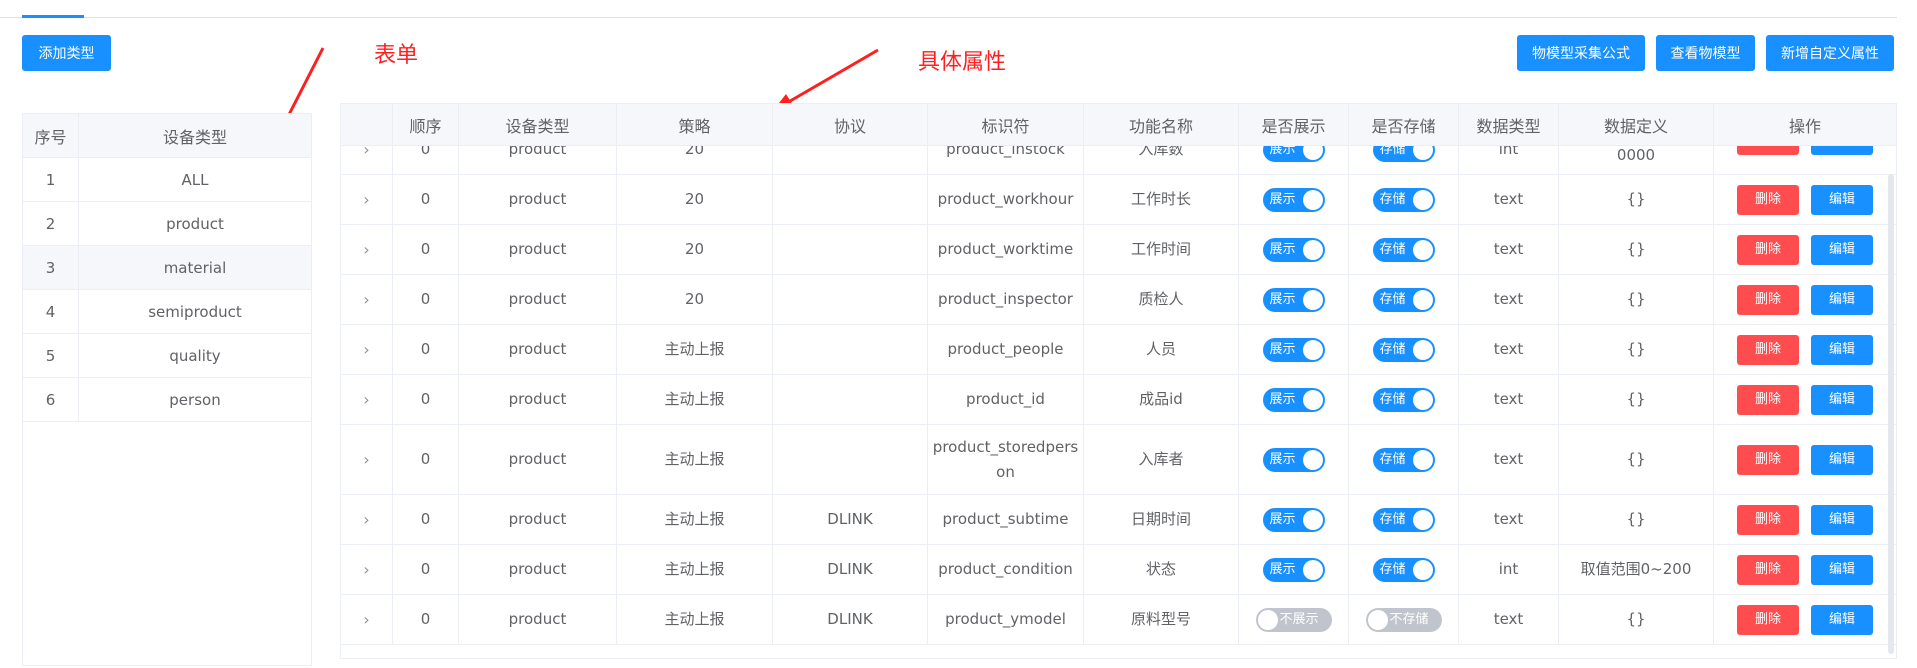 This screenshot has width=1917, height=668. Describe the element at coordinates (167, 312) in the screenshot. I see `device-type-row: 4 semiproduct` at that location.